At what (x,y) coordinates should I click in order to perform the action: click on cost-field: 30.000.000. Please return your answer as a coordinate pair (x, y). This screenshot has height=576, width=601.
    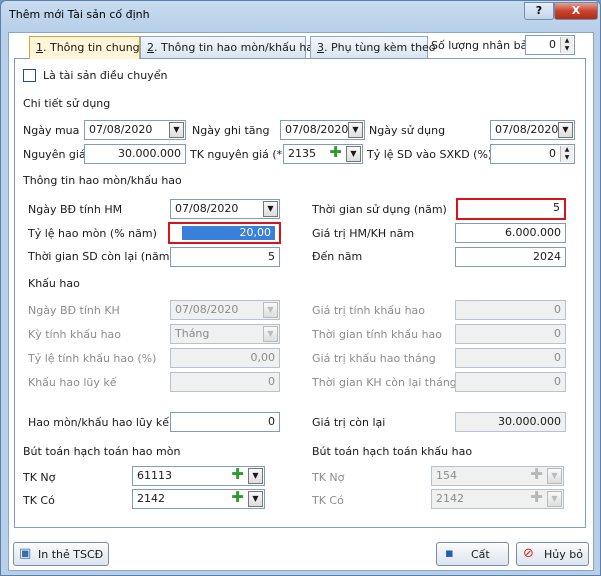
    Looking at the image, I should click on (135, 154).